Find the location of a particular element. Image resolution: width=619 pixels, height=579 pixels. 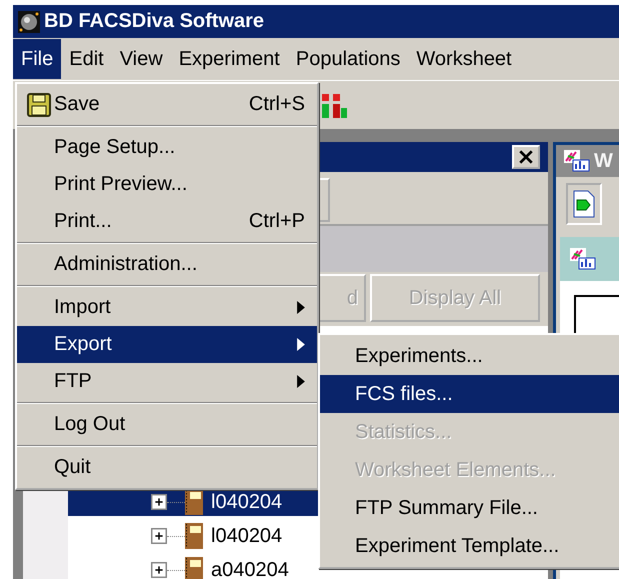

menu-item: View is located at coordinates (141, 59).